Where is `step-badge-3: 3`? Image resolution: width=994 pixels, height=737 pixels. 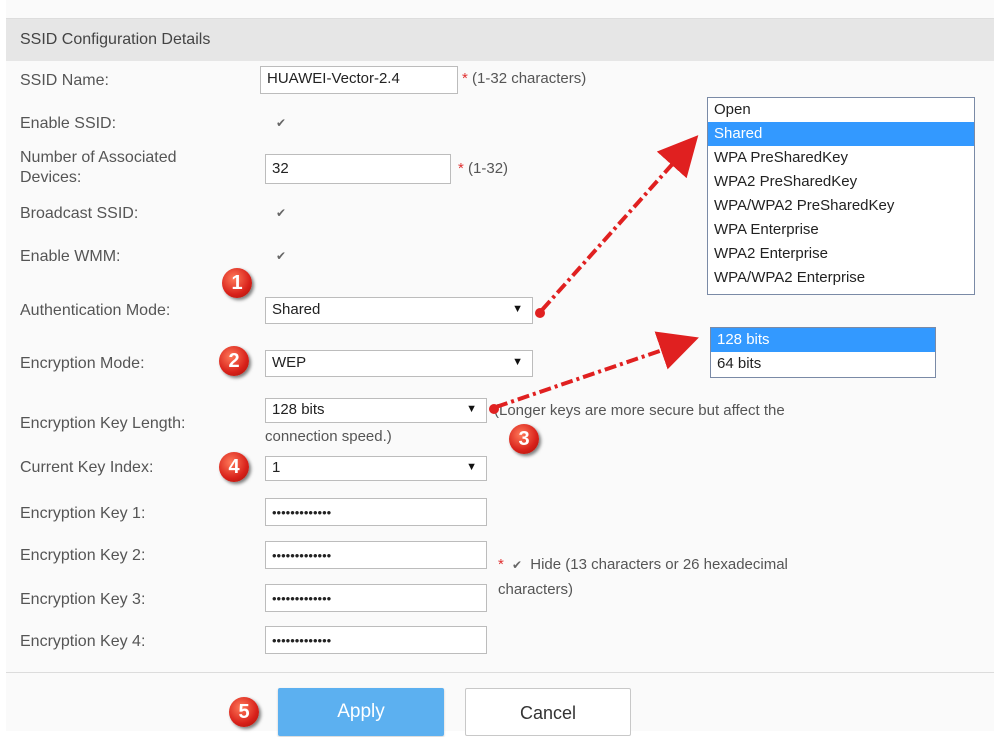 step-badge-3: 3 is located at coordinates (524, 439).